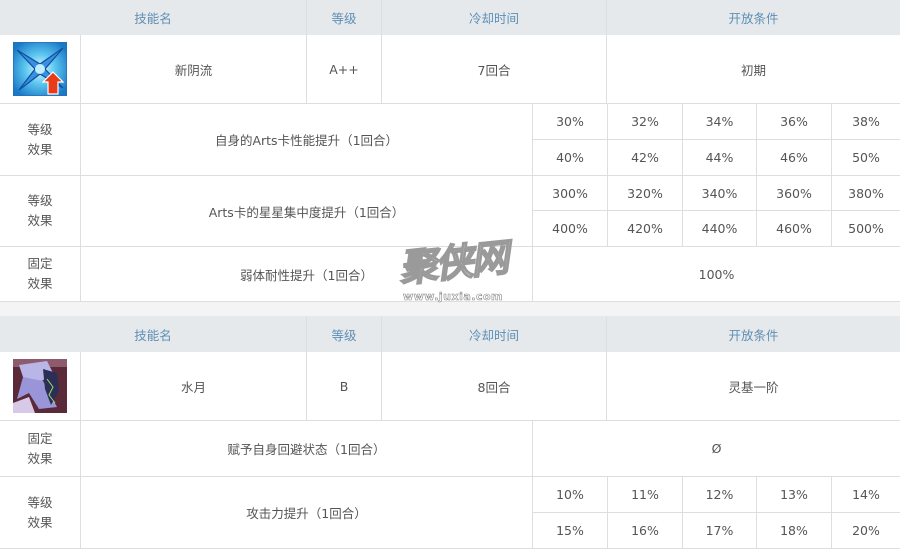 Image resolution: width=900 pixels, height=550 pixels. Describe the element at coordinates (570, 193) in the screenshot. I see `effect-value: 300%` at that location.